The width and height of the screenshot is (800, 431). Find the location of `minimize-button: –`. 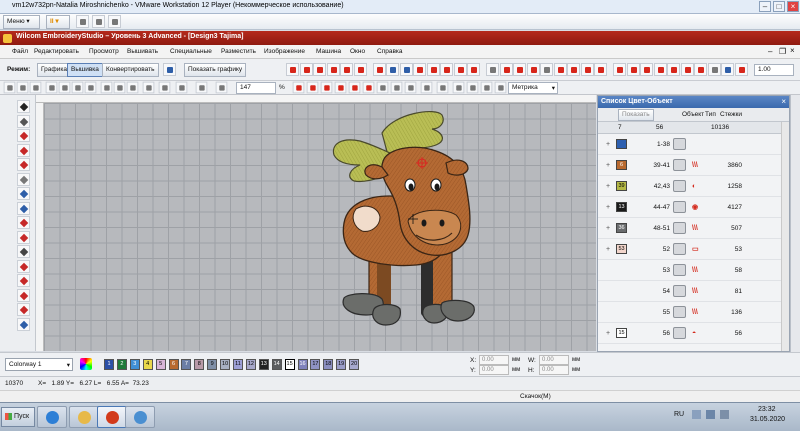

minimize-button: – is located at coordinates (765, 6).